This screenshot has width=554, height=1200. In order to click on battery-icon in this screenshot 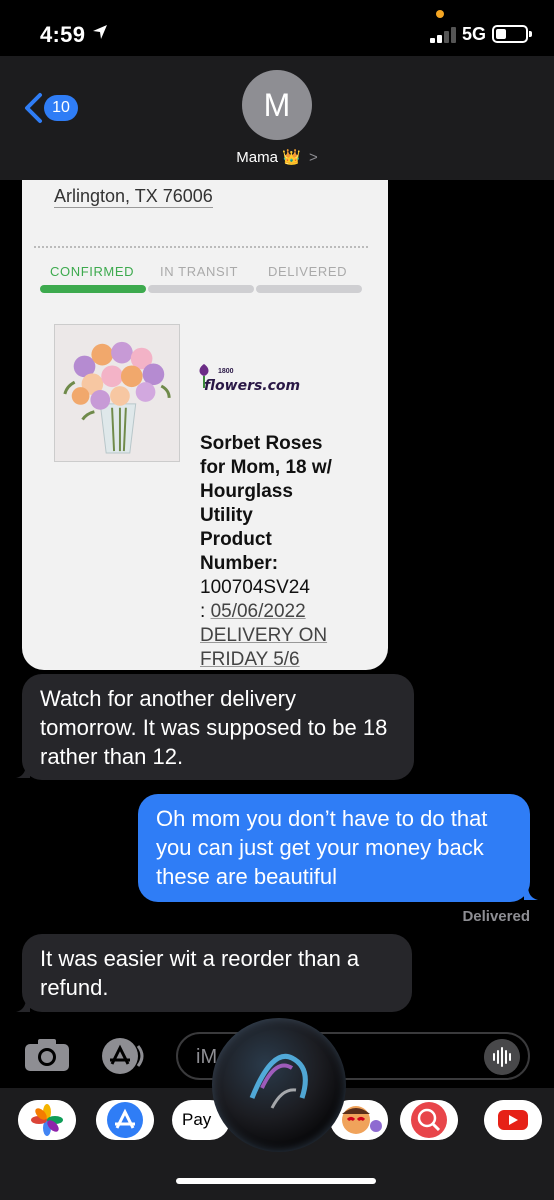, I will do `click(512, 34)`.